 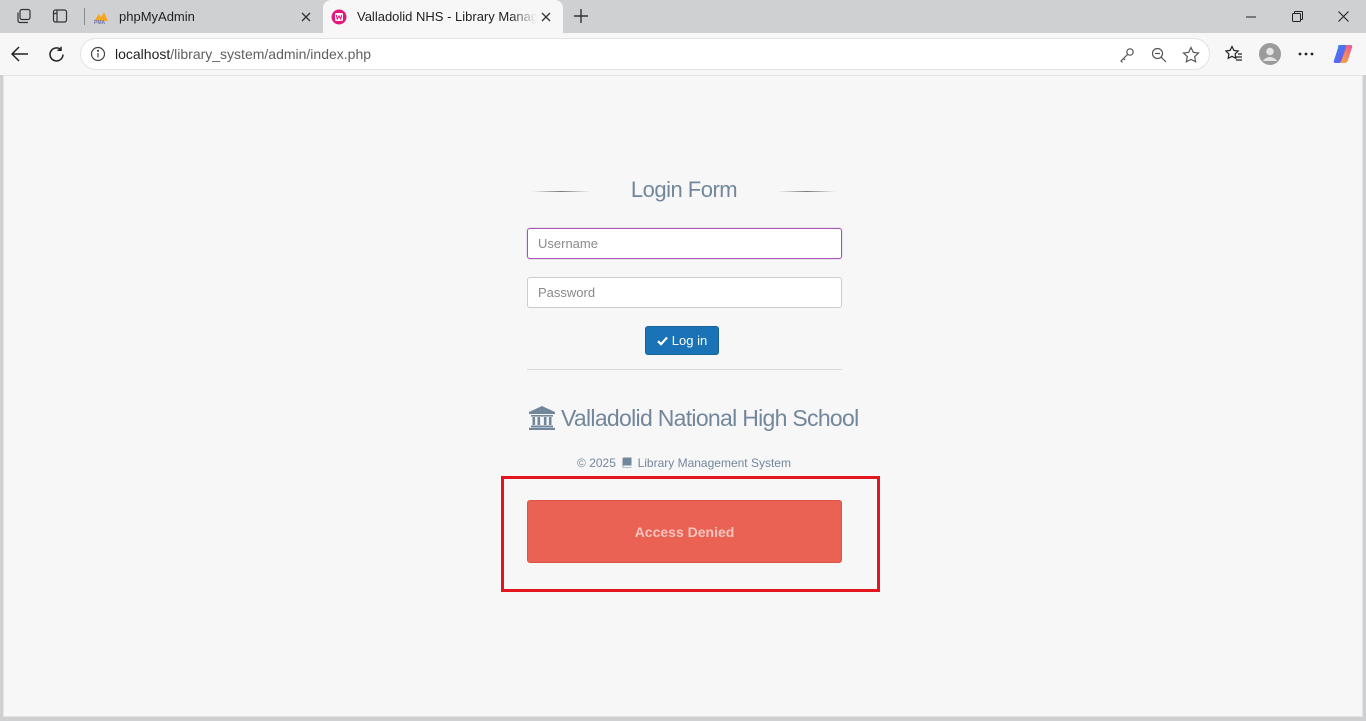 What do you see at coordinates (1127, 55) in the screenshot?
I see `password-key-icon` at bounding box center [1127, 55].